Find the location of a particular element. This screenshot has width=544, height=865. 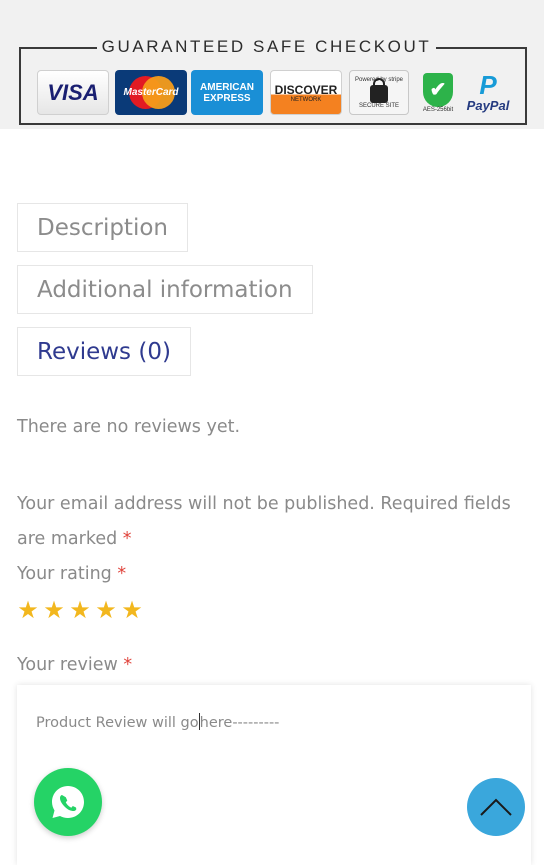

review-text-after: here--------- is located at coordinates (239, 723).